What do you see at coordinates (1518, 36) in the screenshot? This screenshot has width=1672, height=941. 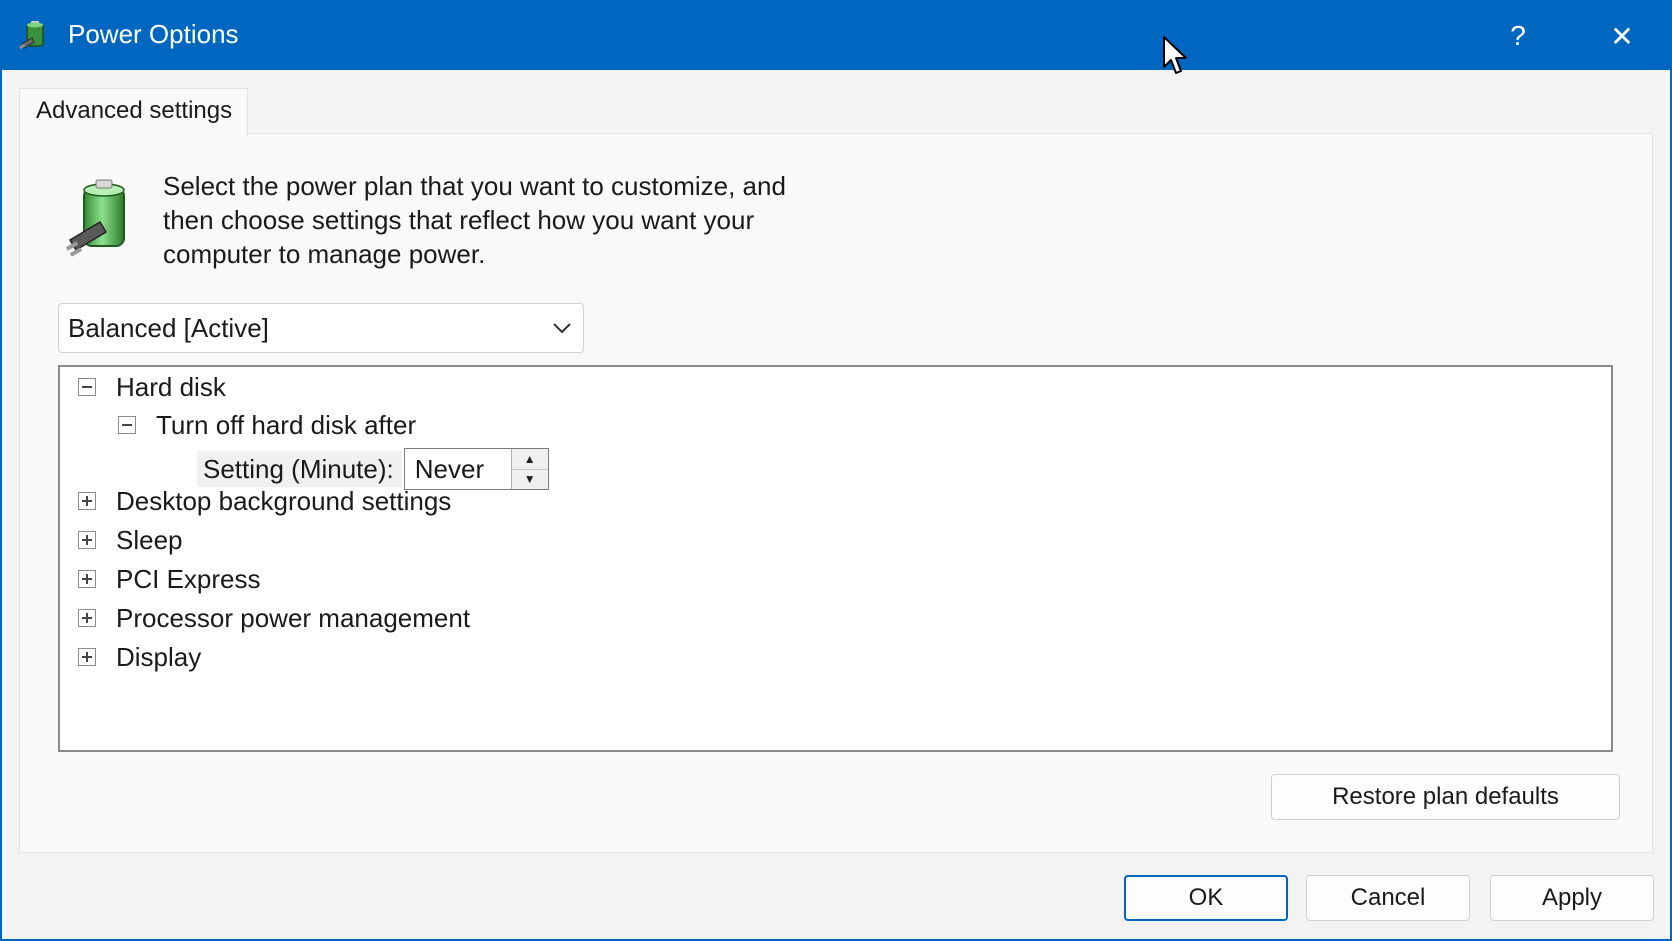 I see `help-button: ?` at bounding box center [1518, 36].